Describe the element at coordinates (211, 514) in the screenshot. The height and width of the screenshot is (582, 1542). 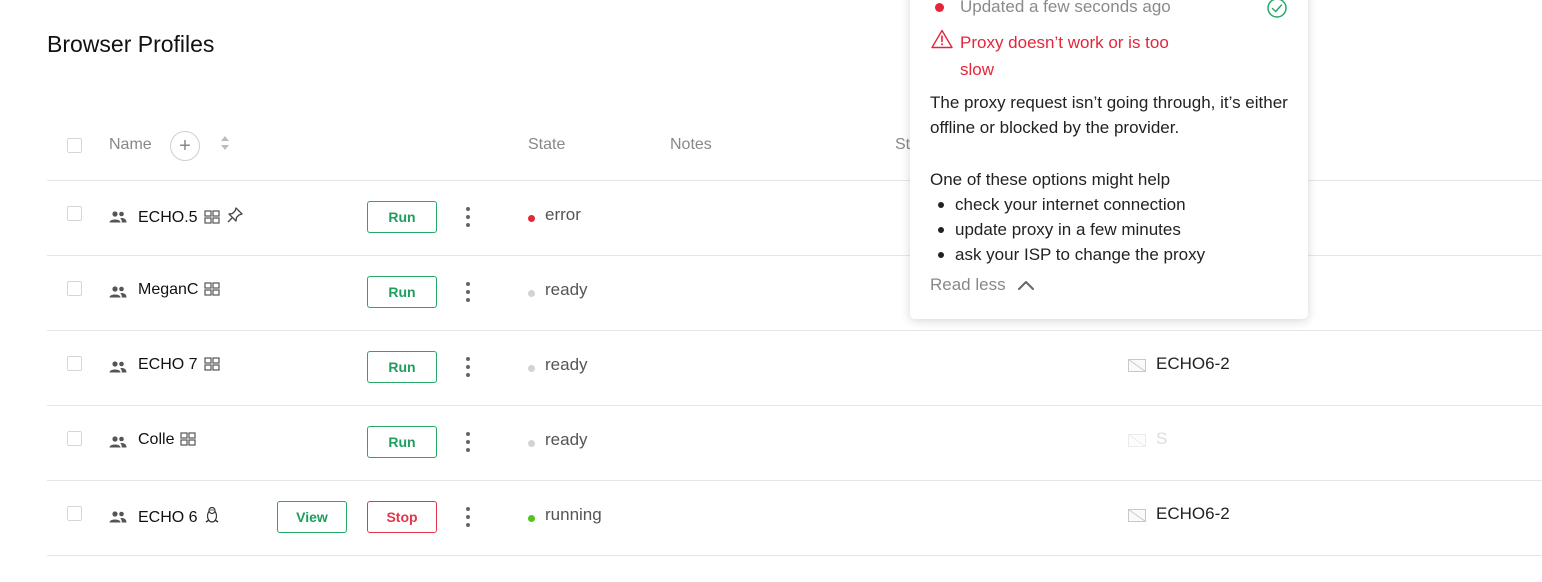
I see `linux-icon` at that location.